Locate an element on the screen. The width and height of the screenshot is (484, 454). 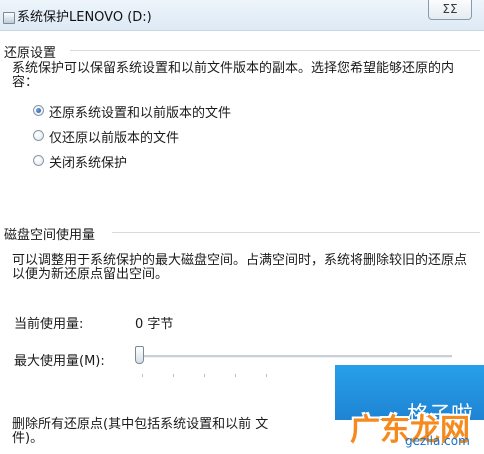
disk-divider is located at coordinates (296, 232).